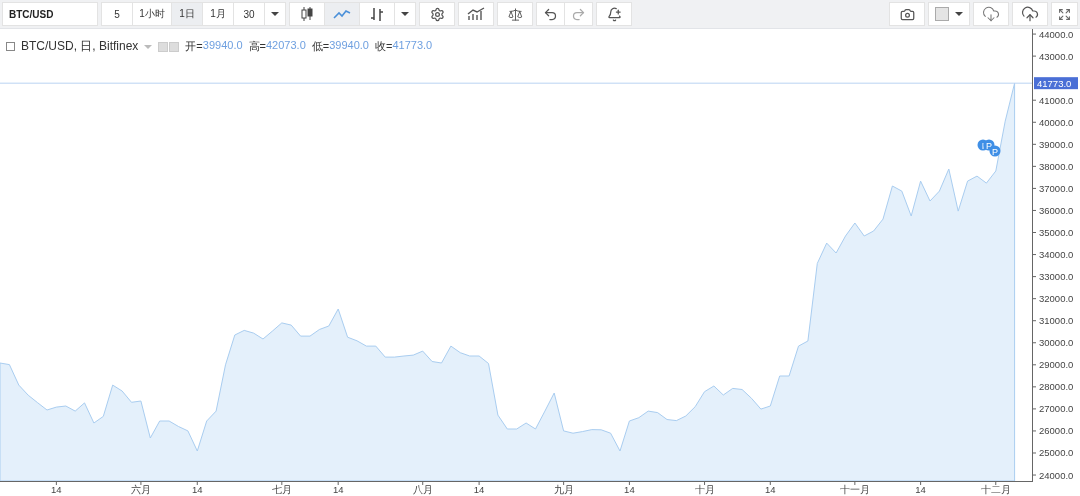 The height and width of the screenshot is (496, 1080). Describe the element at coordinates (383, 46) in the screenshot. I see `ohlc-label: 收=` at that location.